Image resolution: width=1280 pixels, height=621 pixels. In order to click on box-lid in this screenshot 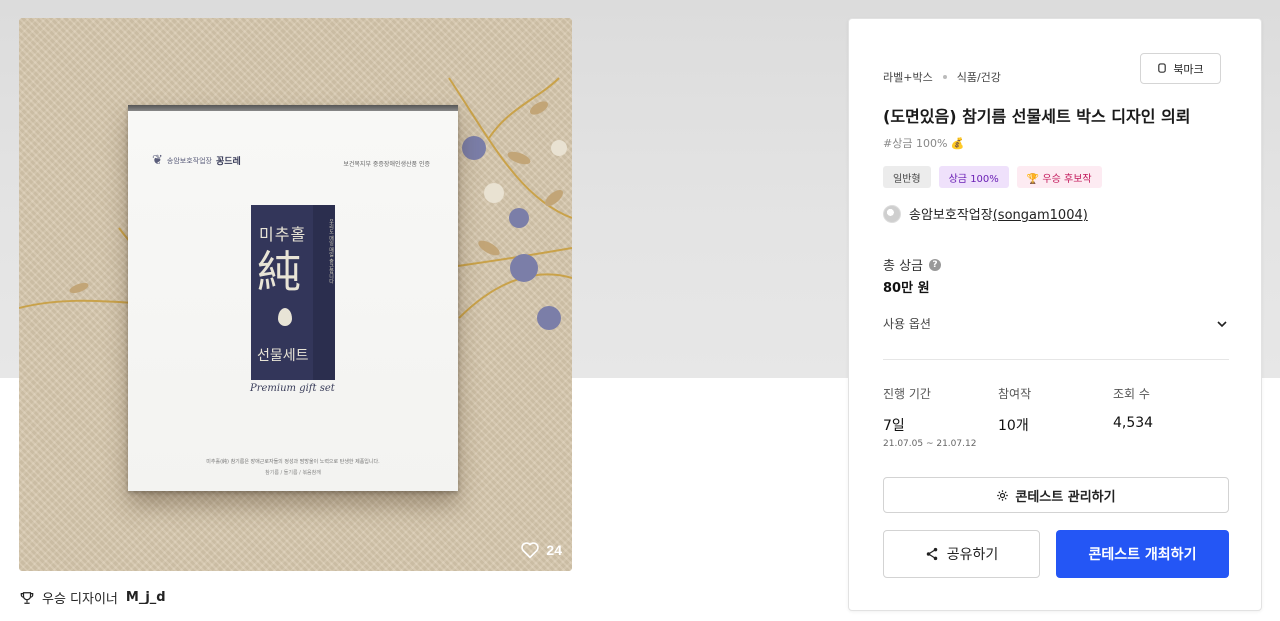, I will do `click(293, 108)`.